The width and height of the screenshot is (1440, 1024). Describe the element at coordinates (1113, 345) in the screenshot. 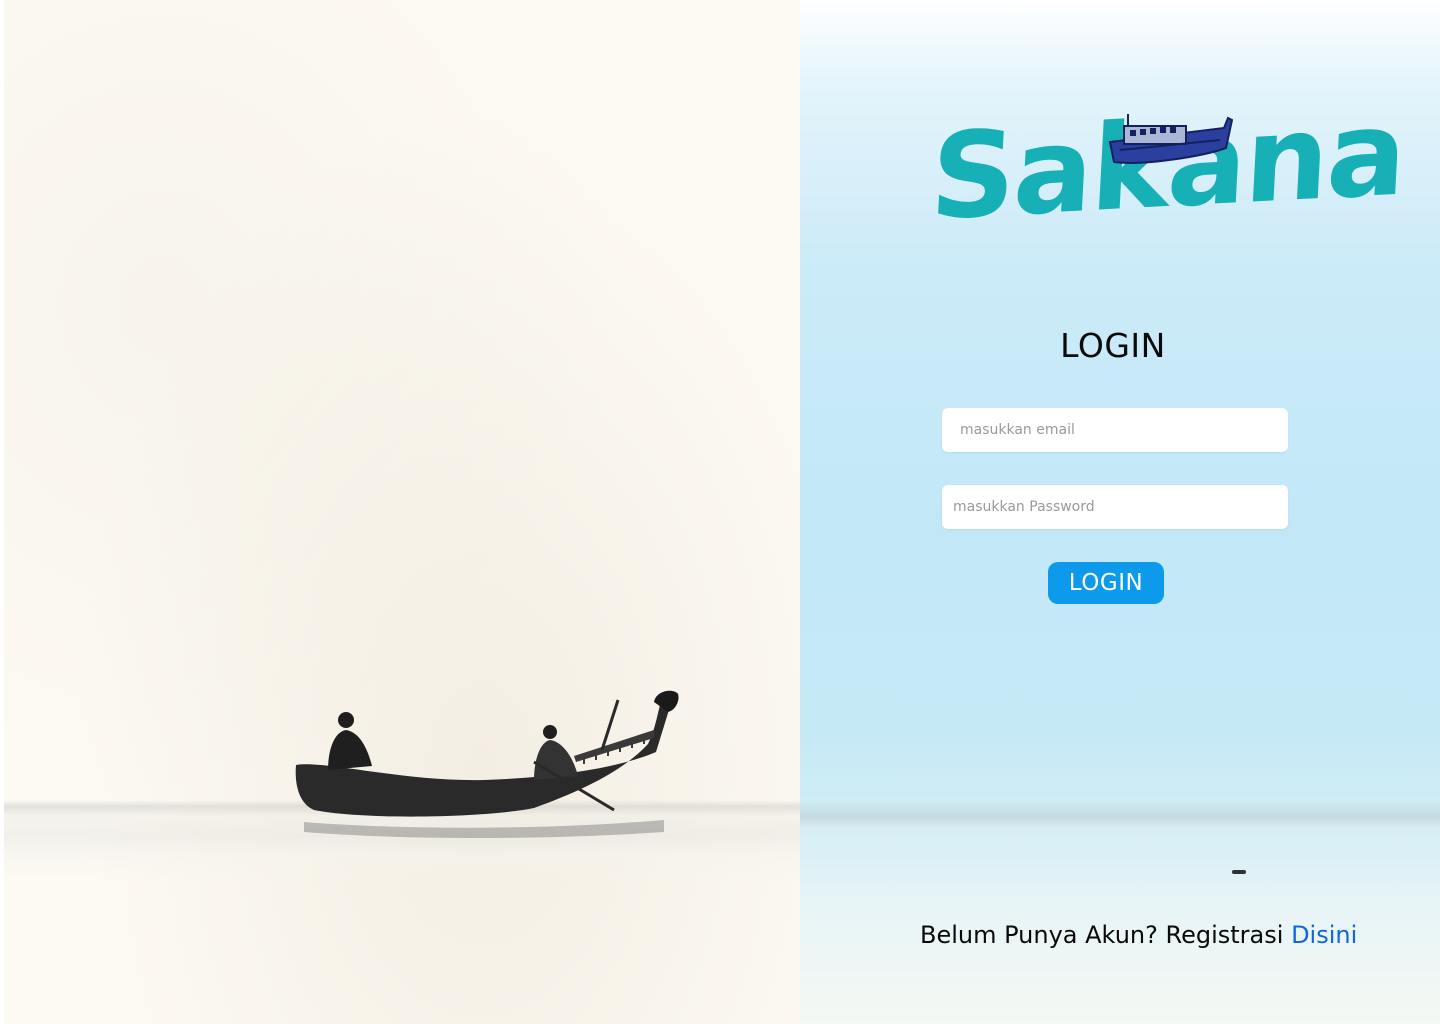

I see `login-title: LOGIN` at that location.